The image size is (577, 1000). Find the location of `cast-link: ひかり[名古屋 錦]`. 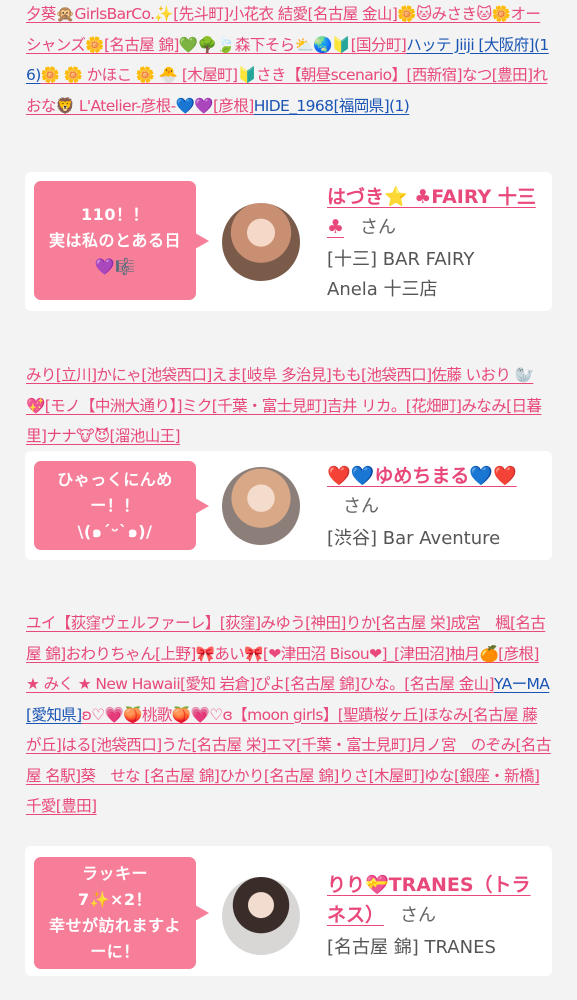

cast-link: ひかり[名古屋 錦] is located at coordinates (279, 776).